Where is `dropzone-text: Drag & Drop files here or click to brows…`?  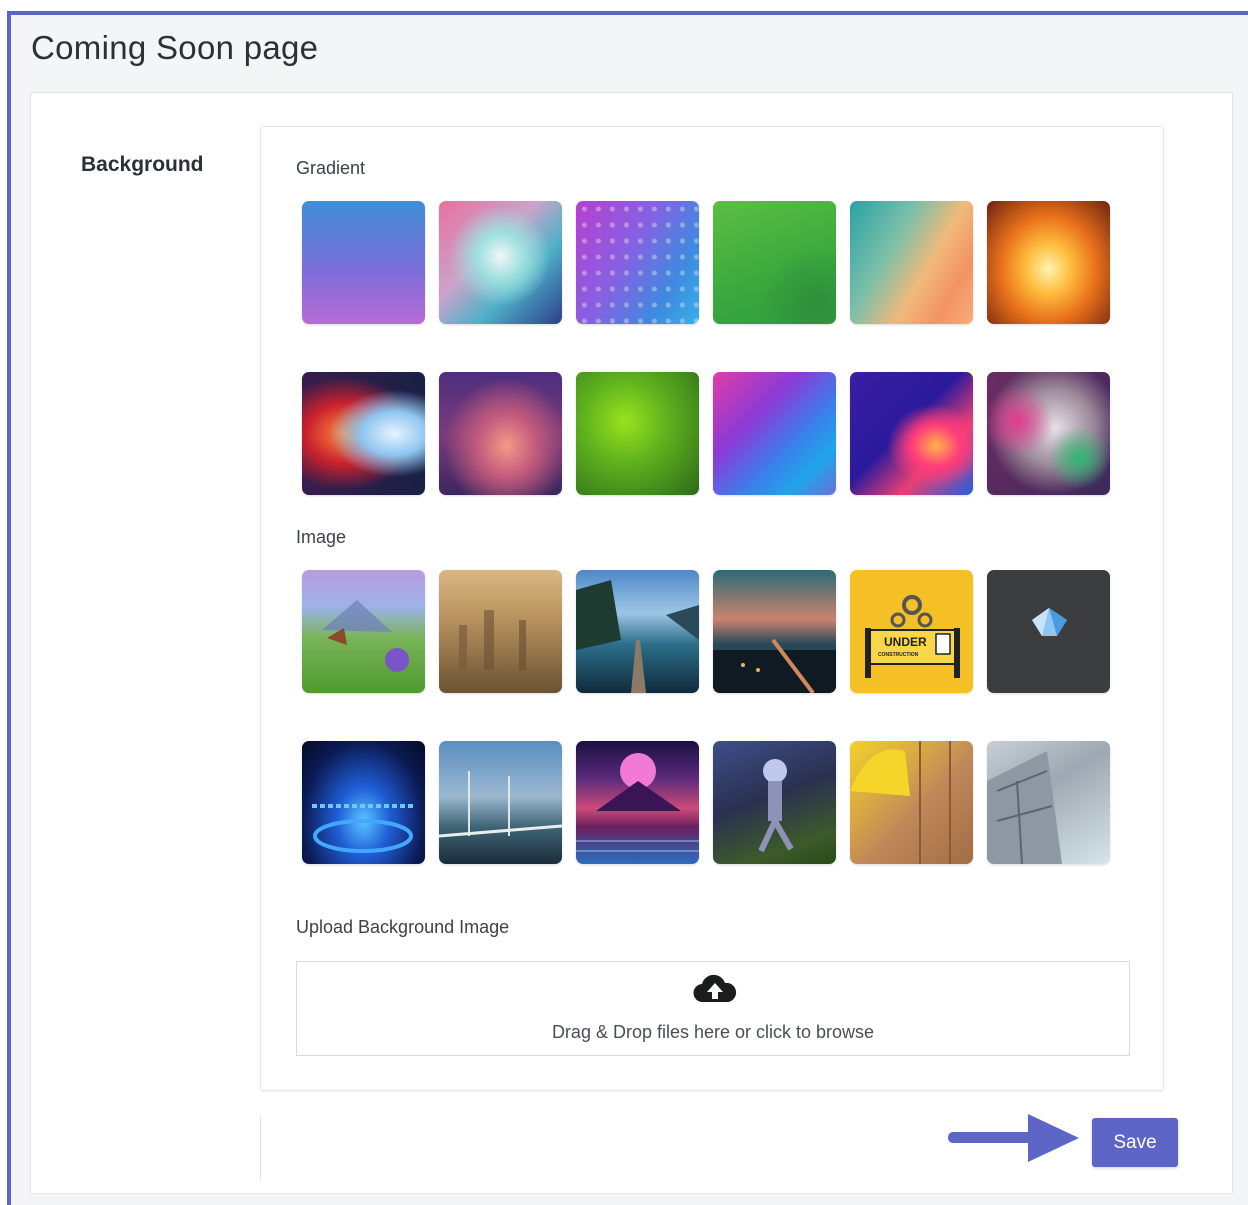
dropzone-text: Drag & Drop files here or click to brows… is located at coordinates (713, 1032).